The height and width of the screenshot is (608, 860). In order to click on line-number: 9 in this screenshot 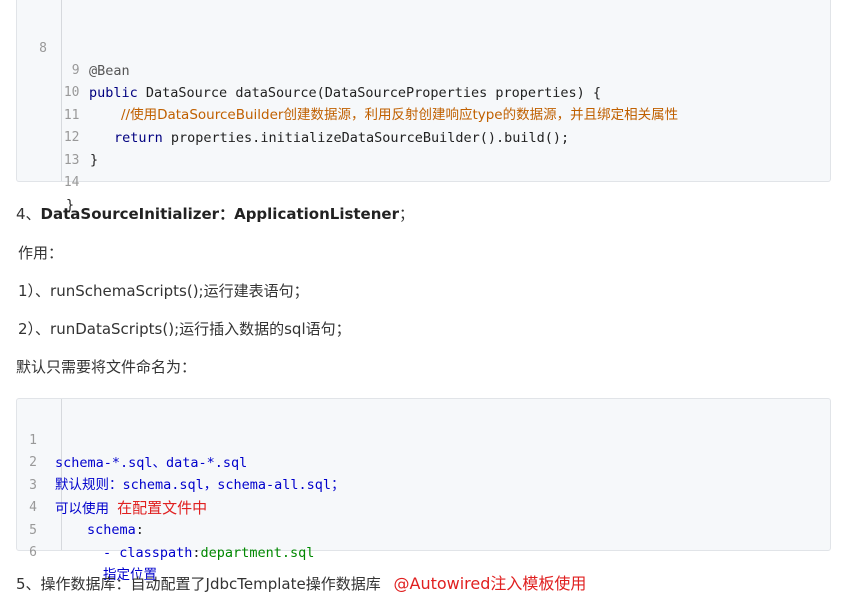, I will do `click(75, 70)`.